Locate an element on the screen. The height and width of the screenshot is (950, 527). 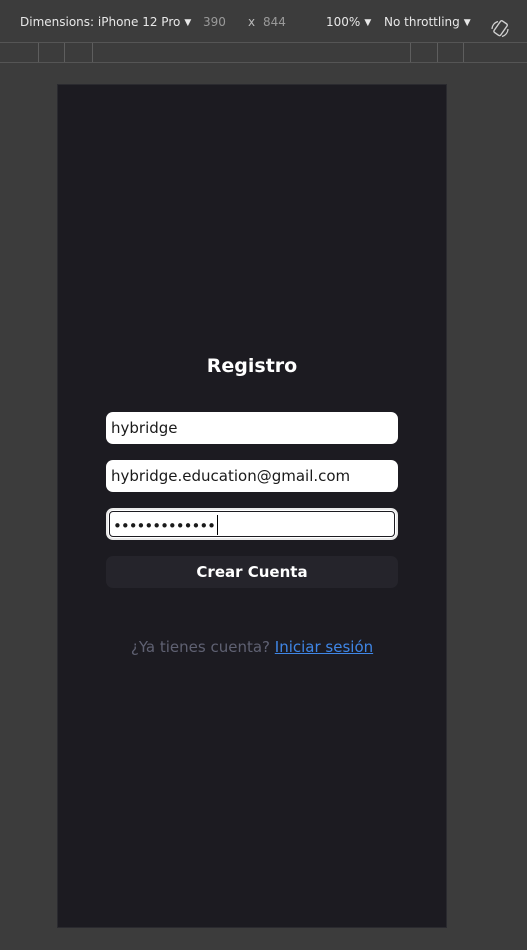
text-cursor is located at coordinates (218, 525).